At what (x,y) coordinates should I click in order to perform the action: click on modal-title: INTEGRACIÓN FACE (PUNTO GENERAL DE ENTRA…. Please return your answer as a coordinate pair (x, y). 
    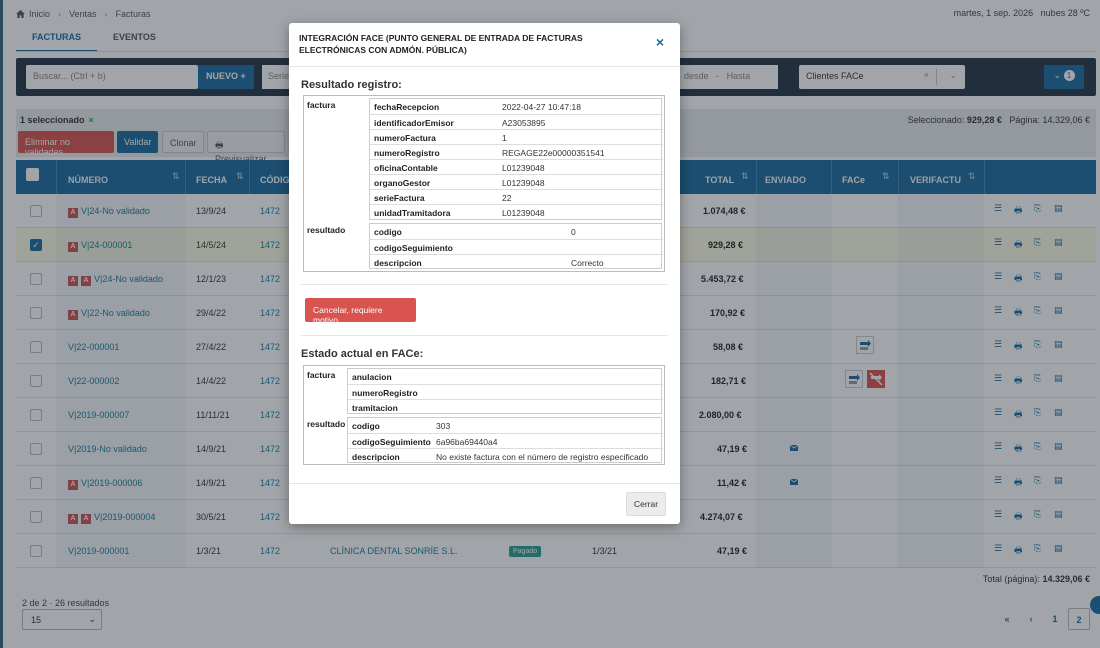
    Looking at the image, I should click on (441, 44).